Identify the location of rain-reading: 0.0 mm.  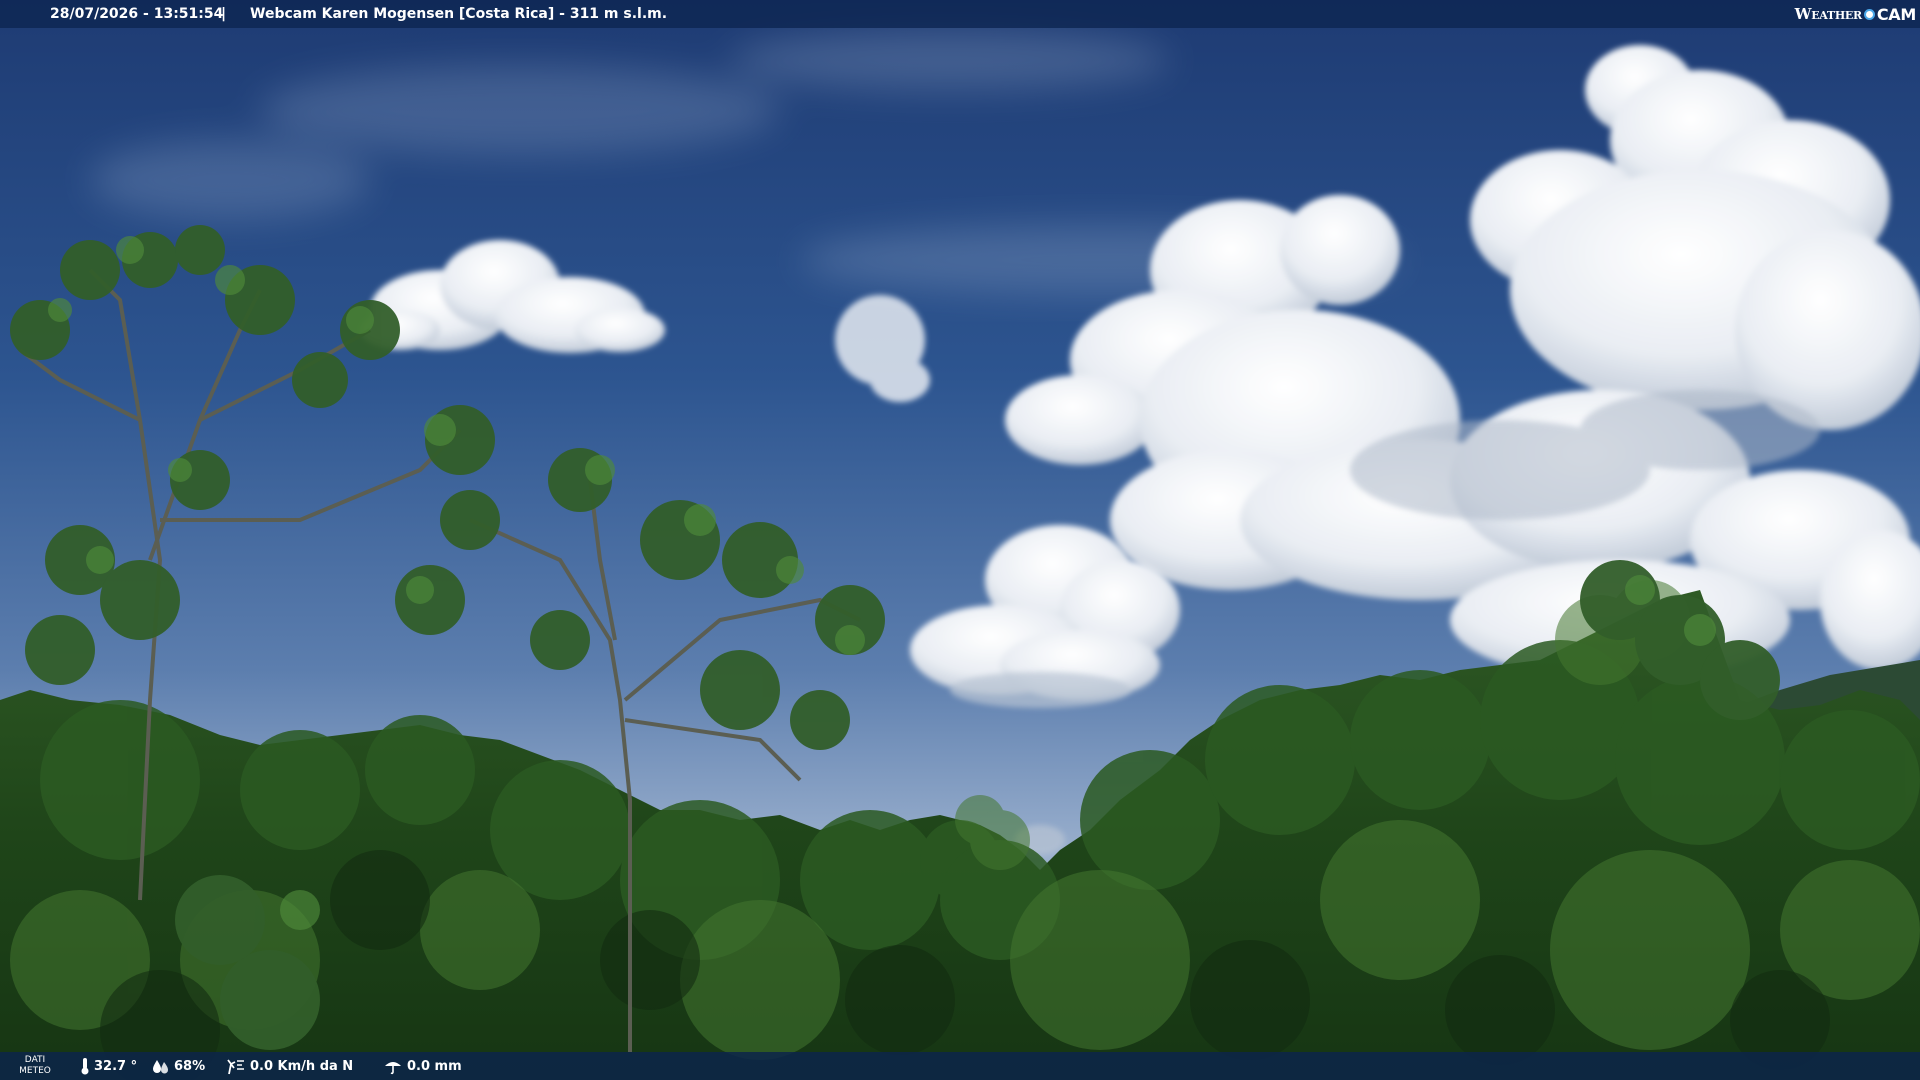
(422, 1066).